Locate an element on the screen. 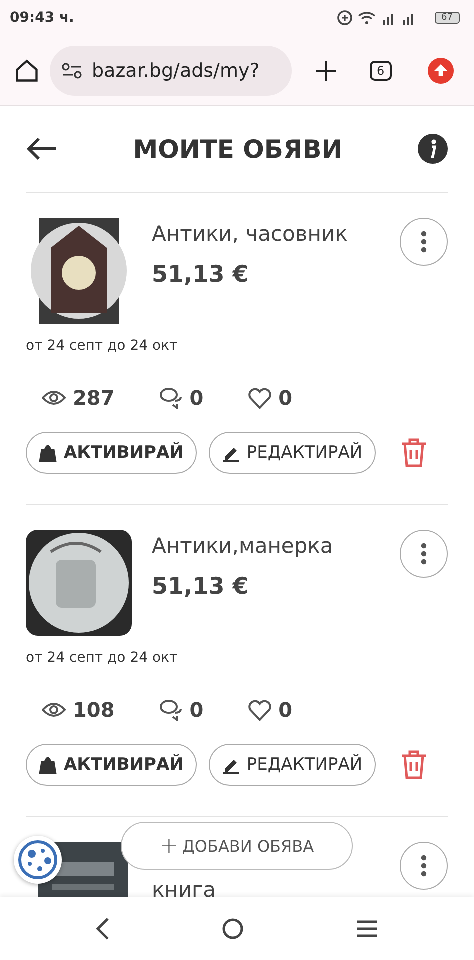 The height and width of the screenshot is (960, 474). info-icon is located at coordinates (433, 149).